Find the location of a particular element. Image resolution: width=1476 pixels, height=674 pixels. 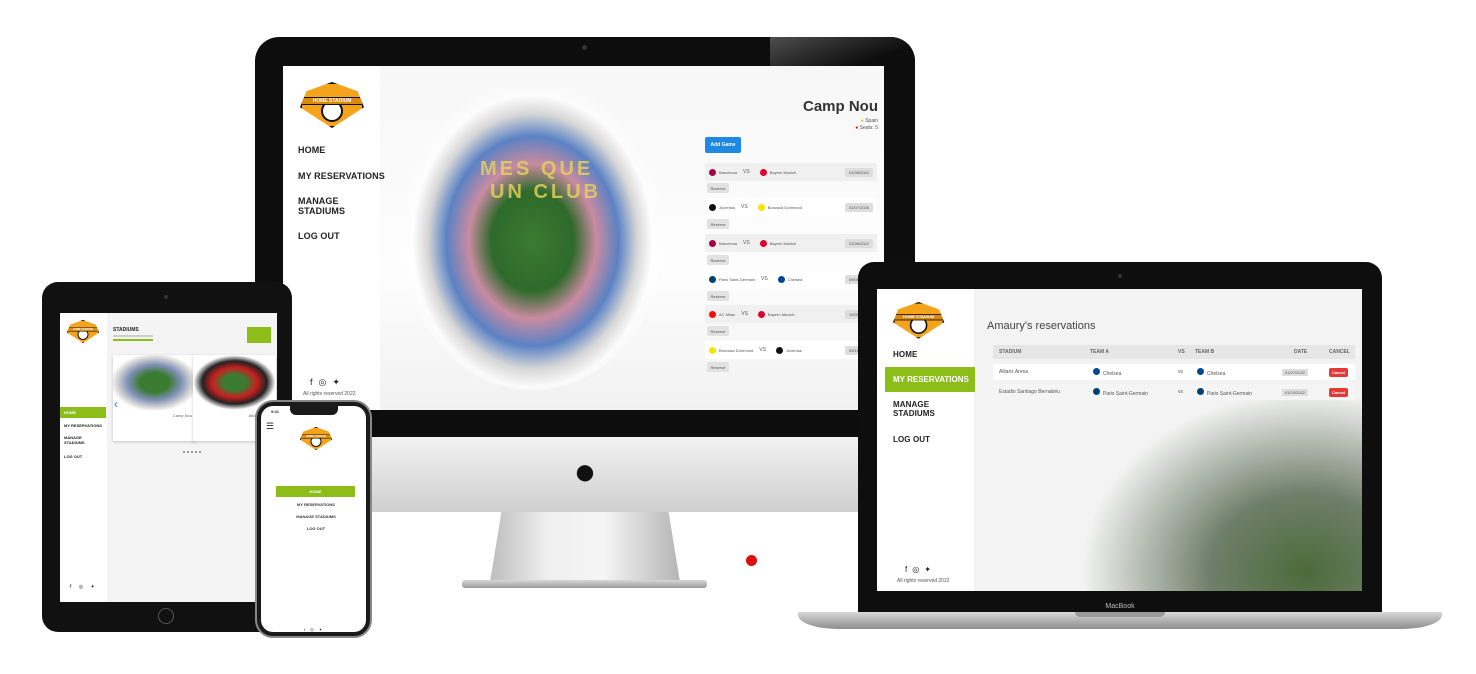

laptop-logo: HOME STADIUM is located at coordinates (919, 320).